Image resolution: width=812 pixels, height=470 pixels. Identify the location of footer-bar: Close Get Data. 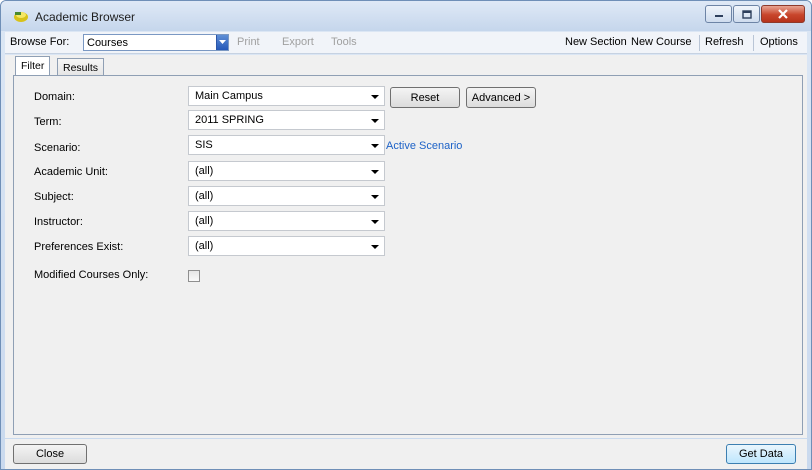
(406, 454).